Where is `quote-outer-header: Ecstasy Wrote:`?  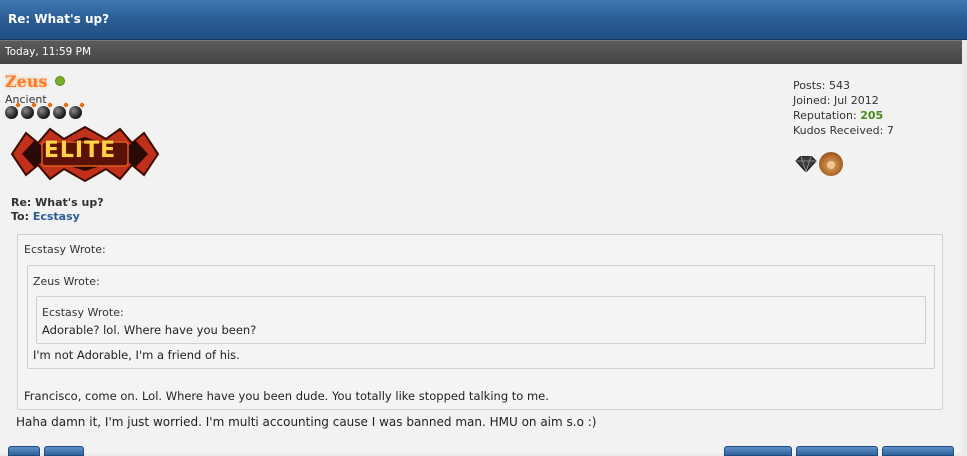
quote-outer-header: Ecstasy Wrote: is located at coordinates (65, 249).